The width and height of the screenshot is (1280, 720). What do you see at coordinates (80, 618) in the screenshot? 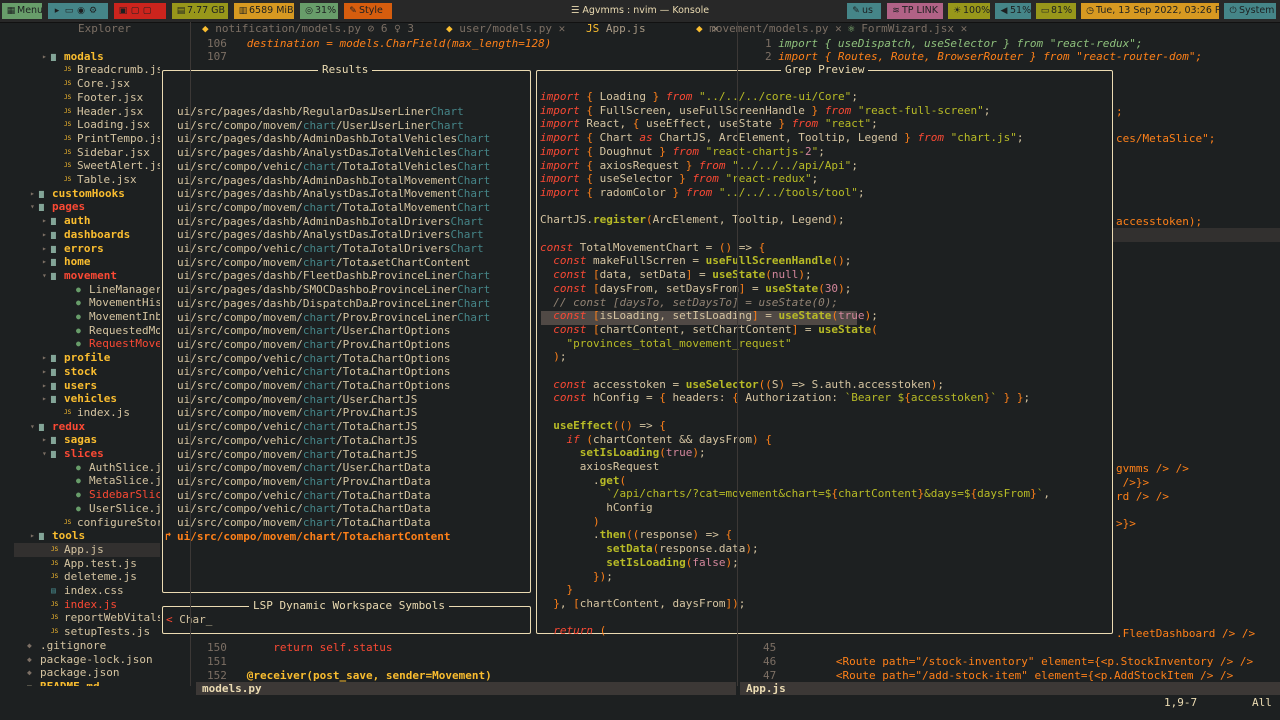
I see `explorer-item: JS reportWebVitals` at bounding box center [80, 618].